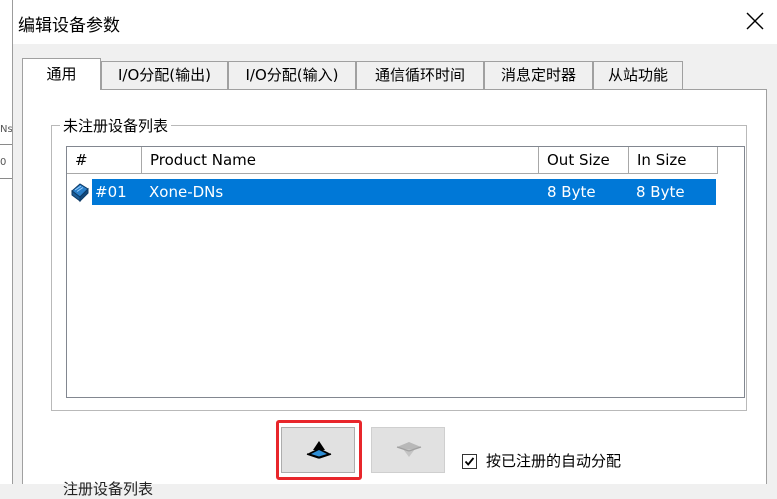 The height and width of the screenshot is (499, 777). Describe the element at coordinates (319, 450) in the screenshot. I see `annotation-highlight-box` at that location.